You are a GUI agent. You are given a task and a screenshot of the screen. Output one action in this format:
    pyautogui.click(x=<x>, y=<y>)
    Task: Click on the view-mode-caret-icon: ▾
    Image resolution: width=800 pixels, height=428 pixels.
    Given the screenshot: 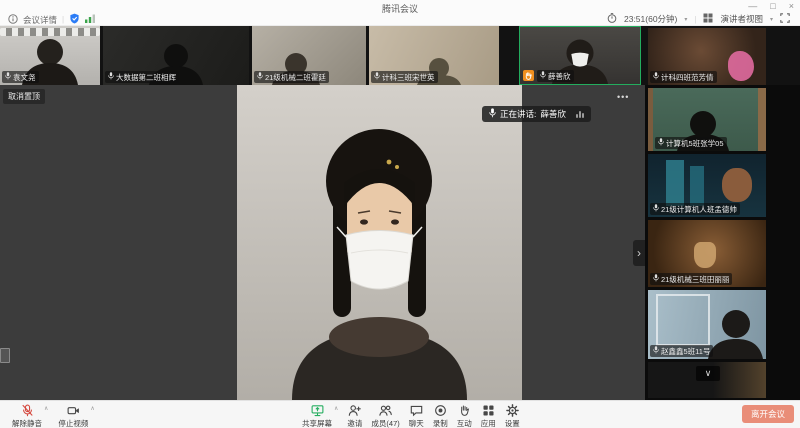 What is the action you would take?
    pyautogui.click(x=771, y=19)
    